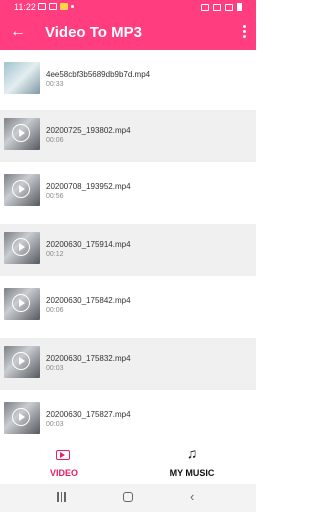 The height and width of the screenshot is (512, 320). Describe the element at coordinates (62, 497) in the screenshot. I see `recents-icon` at that location.